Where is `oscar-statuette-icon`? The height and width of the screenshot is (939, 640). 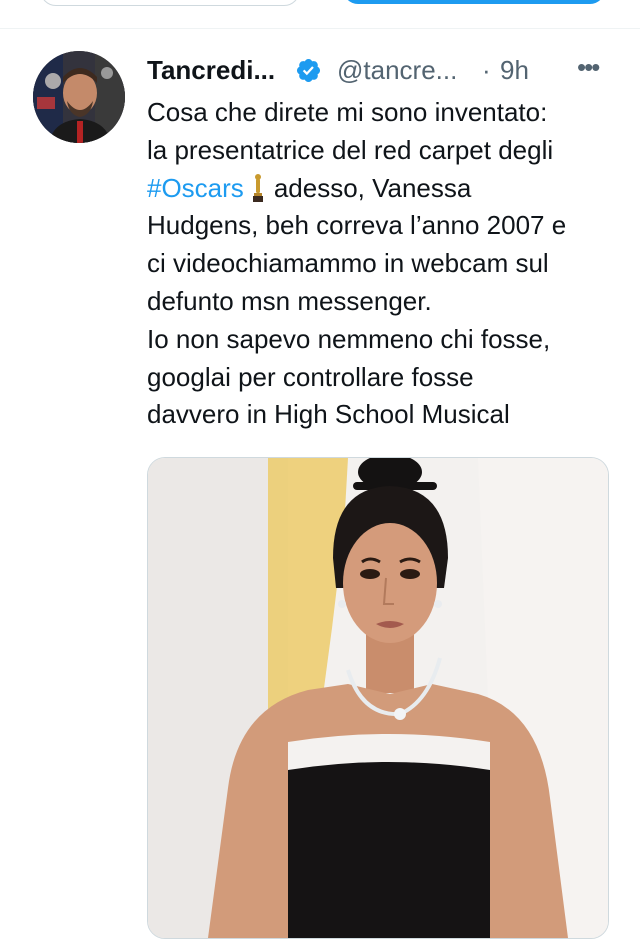 oscar-statuette-icon is located at coordinates (257, 187).